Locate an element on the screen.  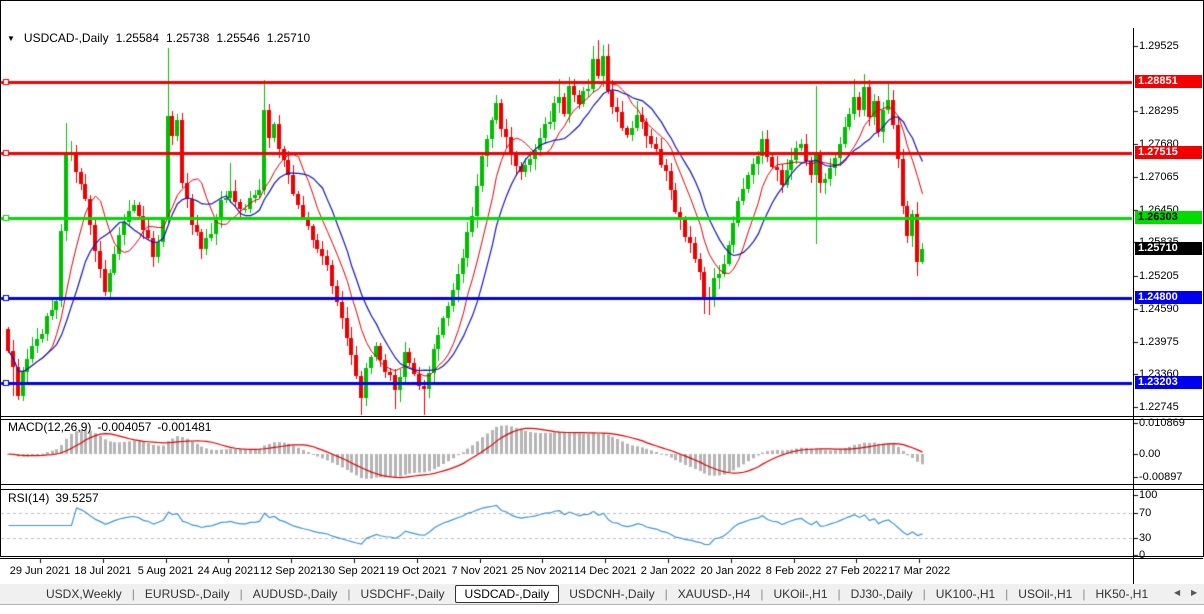
time-axis-label: 5 Aug 2021 is located at coordinates (165, 571).